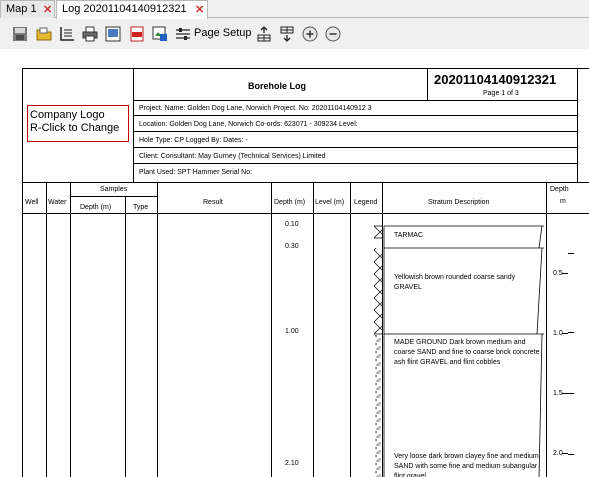 The image size is (589, 477). I want to click on tab-strip: Map 1 ✕ Log 20201104140912321 ✕, so click(294, 9).